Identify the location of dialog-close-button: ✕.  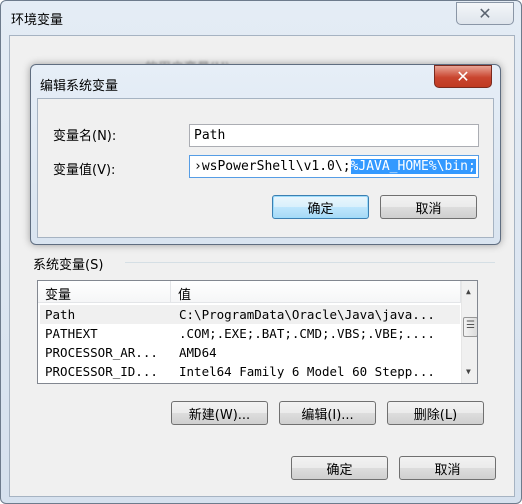
(463, 76).